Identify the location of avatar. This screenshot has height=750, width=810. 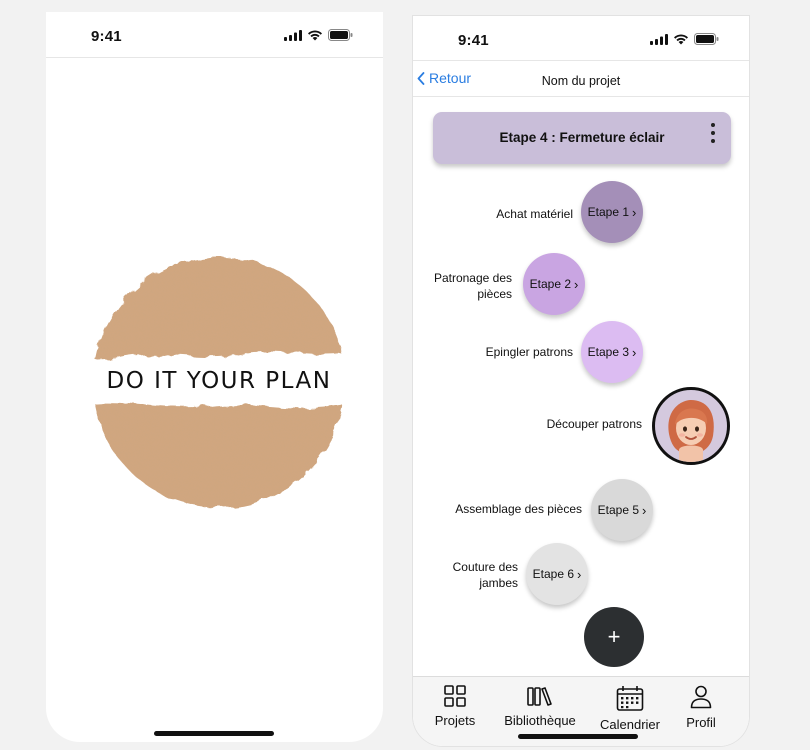
(691, 426).